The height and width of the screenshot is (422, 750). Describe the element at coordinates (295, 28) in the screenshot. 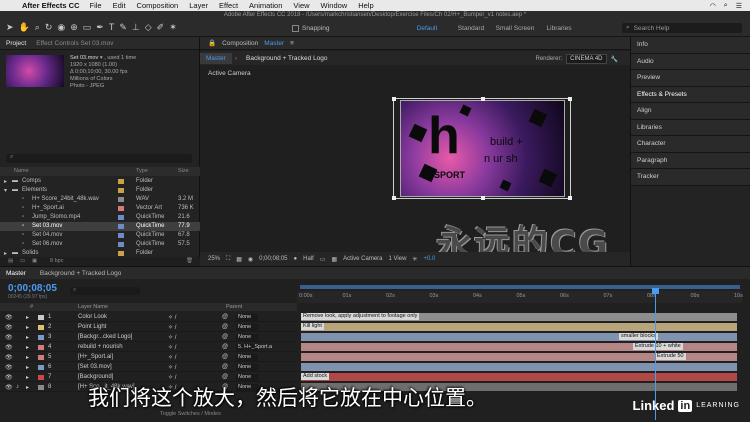

I see `snapping-checkbox` at that location.